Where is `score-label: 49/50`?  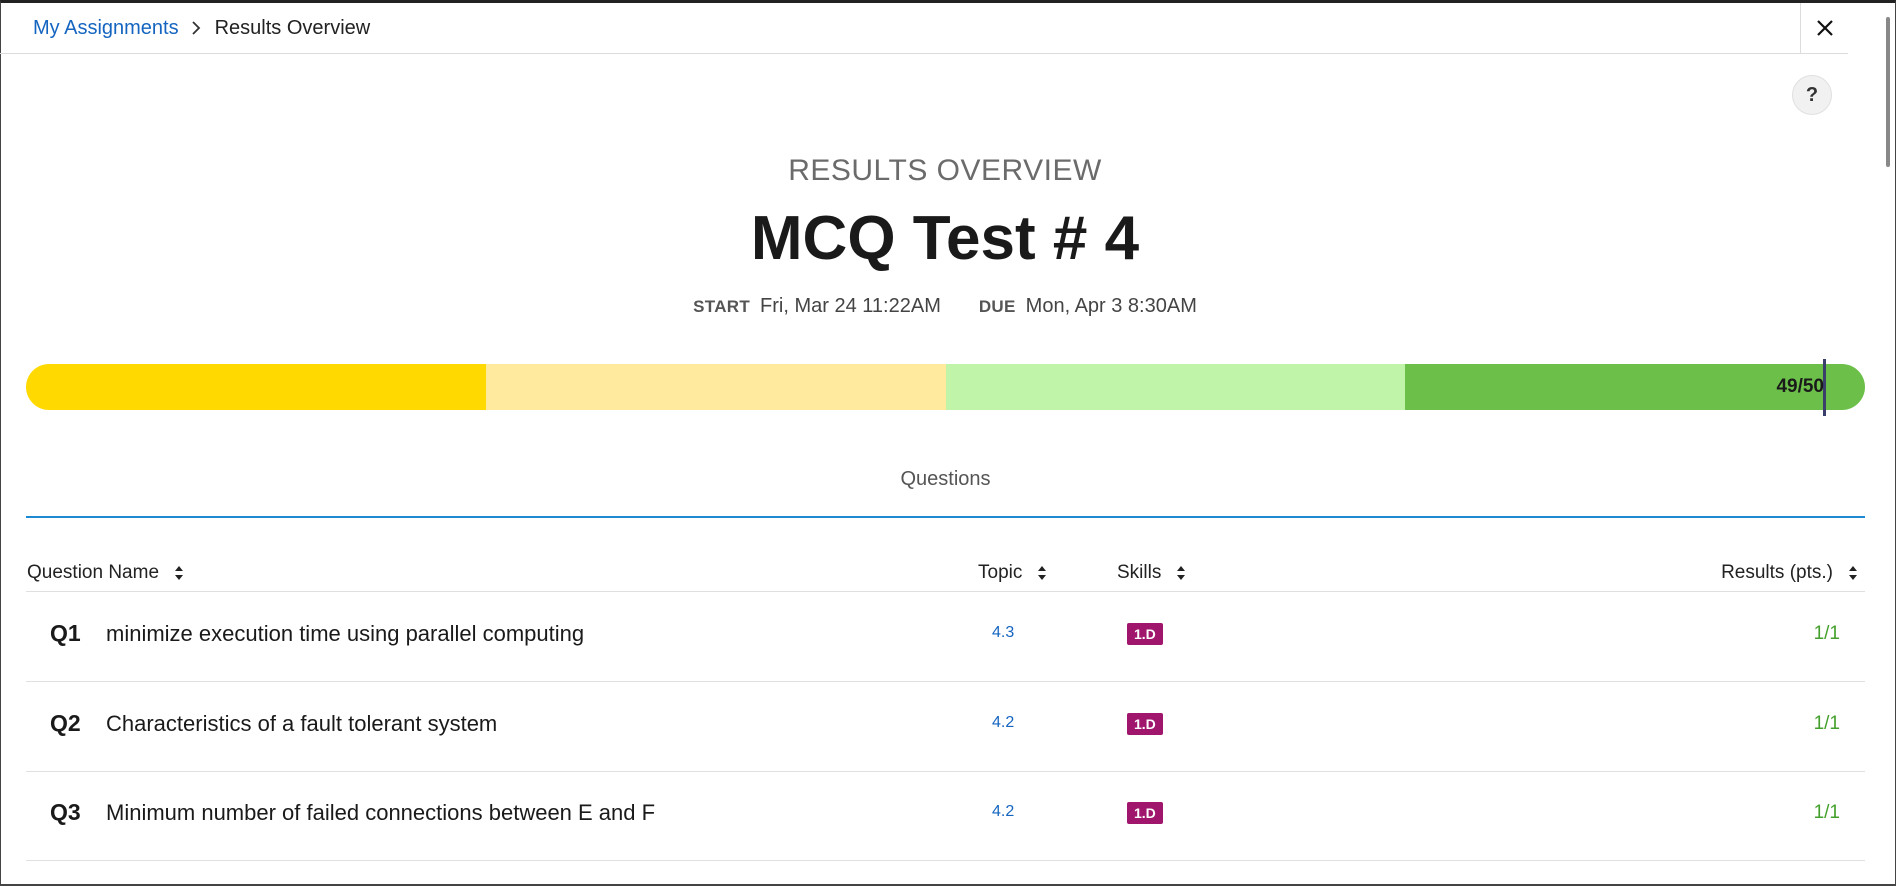 score-label: 49/50 is located at coordinates (1800, 386).